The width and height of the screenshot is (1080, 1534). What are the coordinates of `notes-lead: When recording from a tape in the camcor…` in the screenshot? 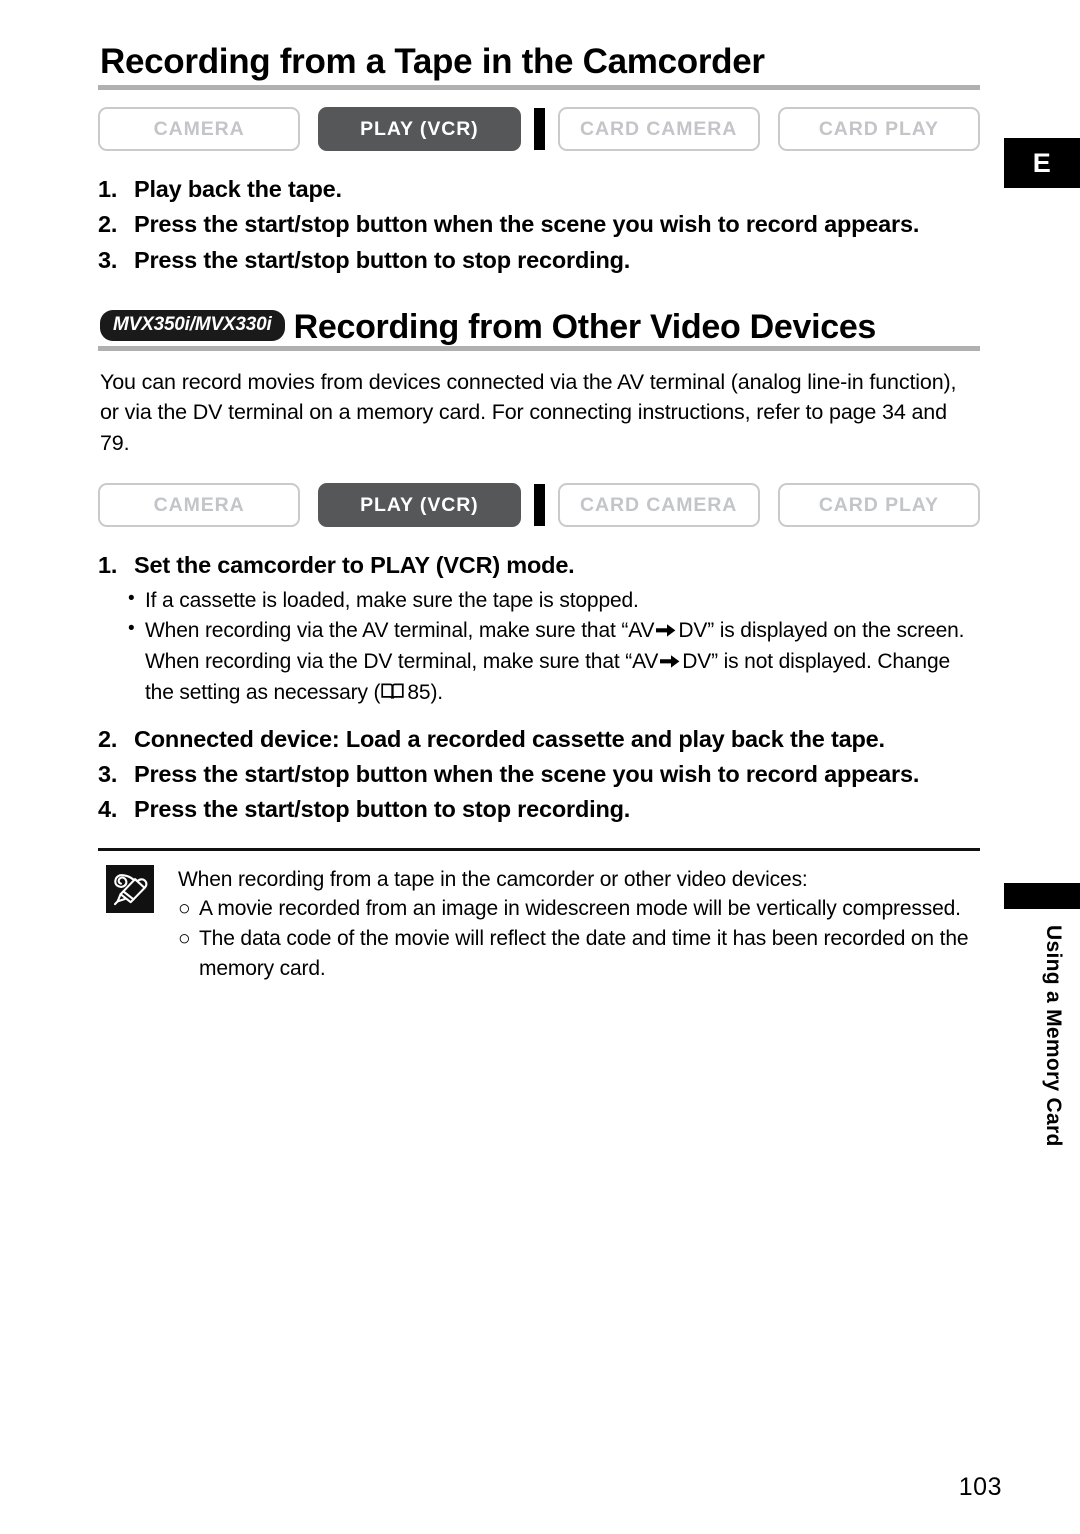 It's located at (493, 879).